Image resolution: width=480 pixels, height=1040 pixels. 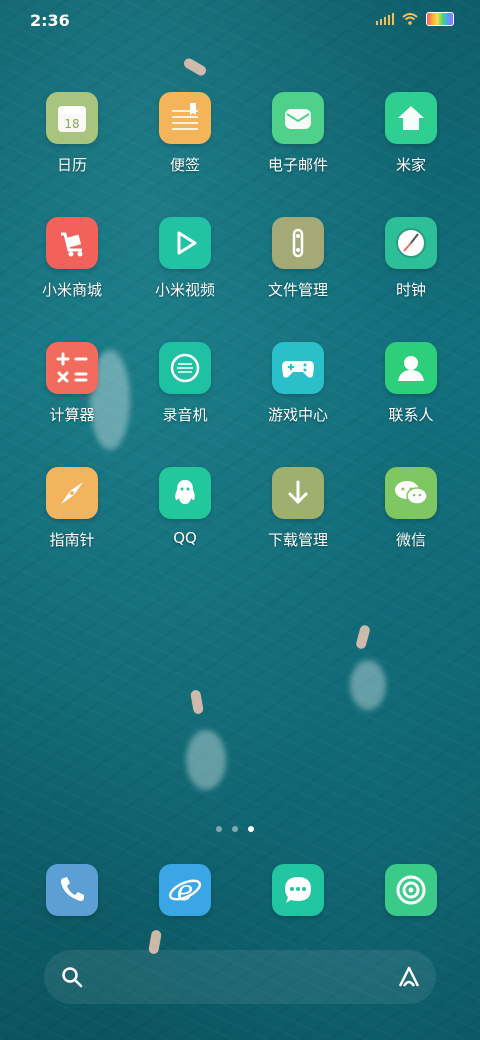 I want to click on wifi-icon, so click(x=410, y=19).